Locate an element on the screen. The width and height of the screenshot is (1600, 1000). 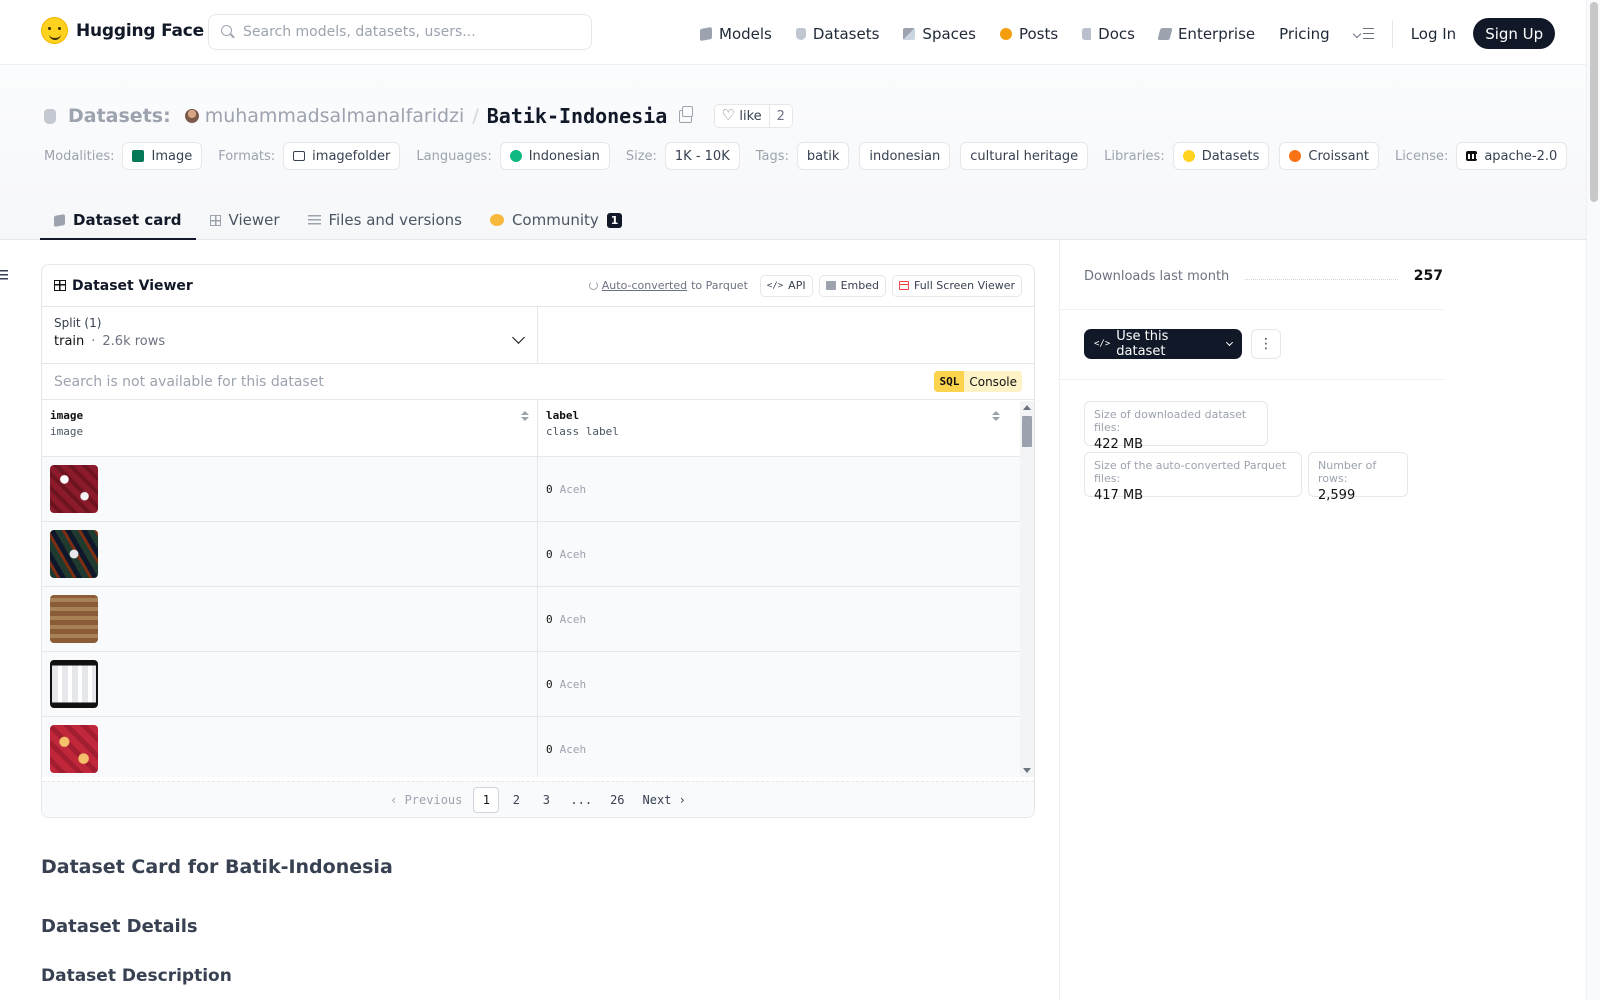
dataset-name: Batik-Indonesia is located at coordinates (577, 116).